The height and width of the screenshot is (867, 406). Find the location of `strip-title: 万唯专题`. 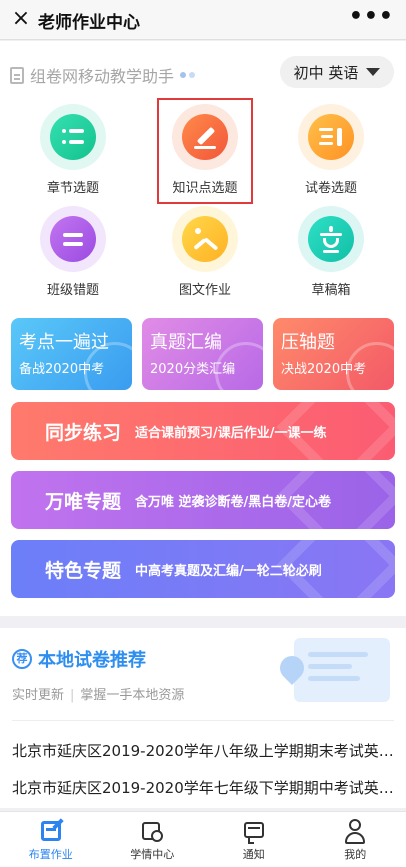

strip-title: 万唯专题 is located at coordinates (83, 501).